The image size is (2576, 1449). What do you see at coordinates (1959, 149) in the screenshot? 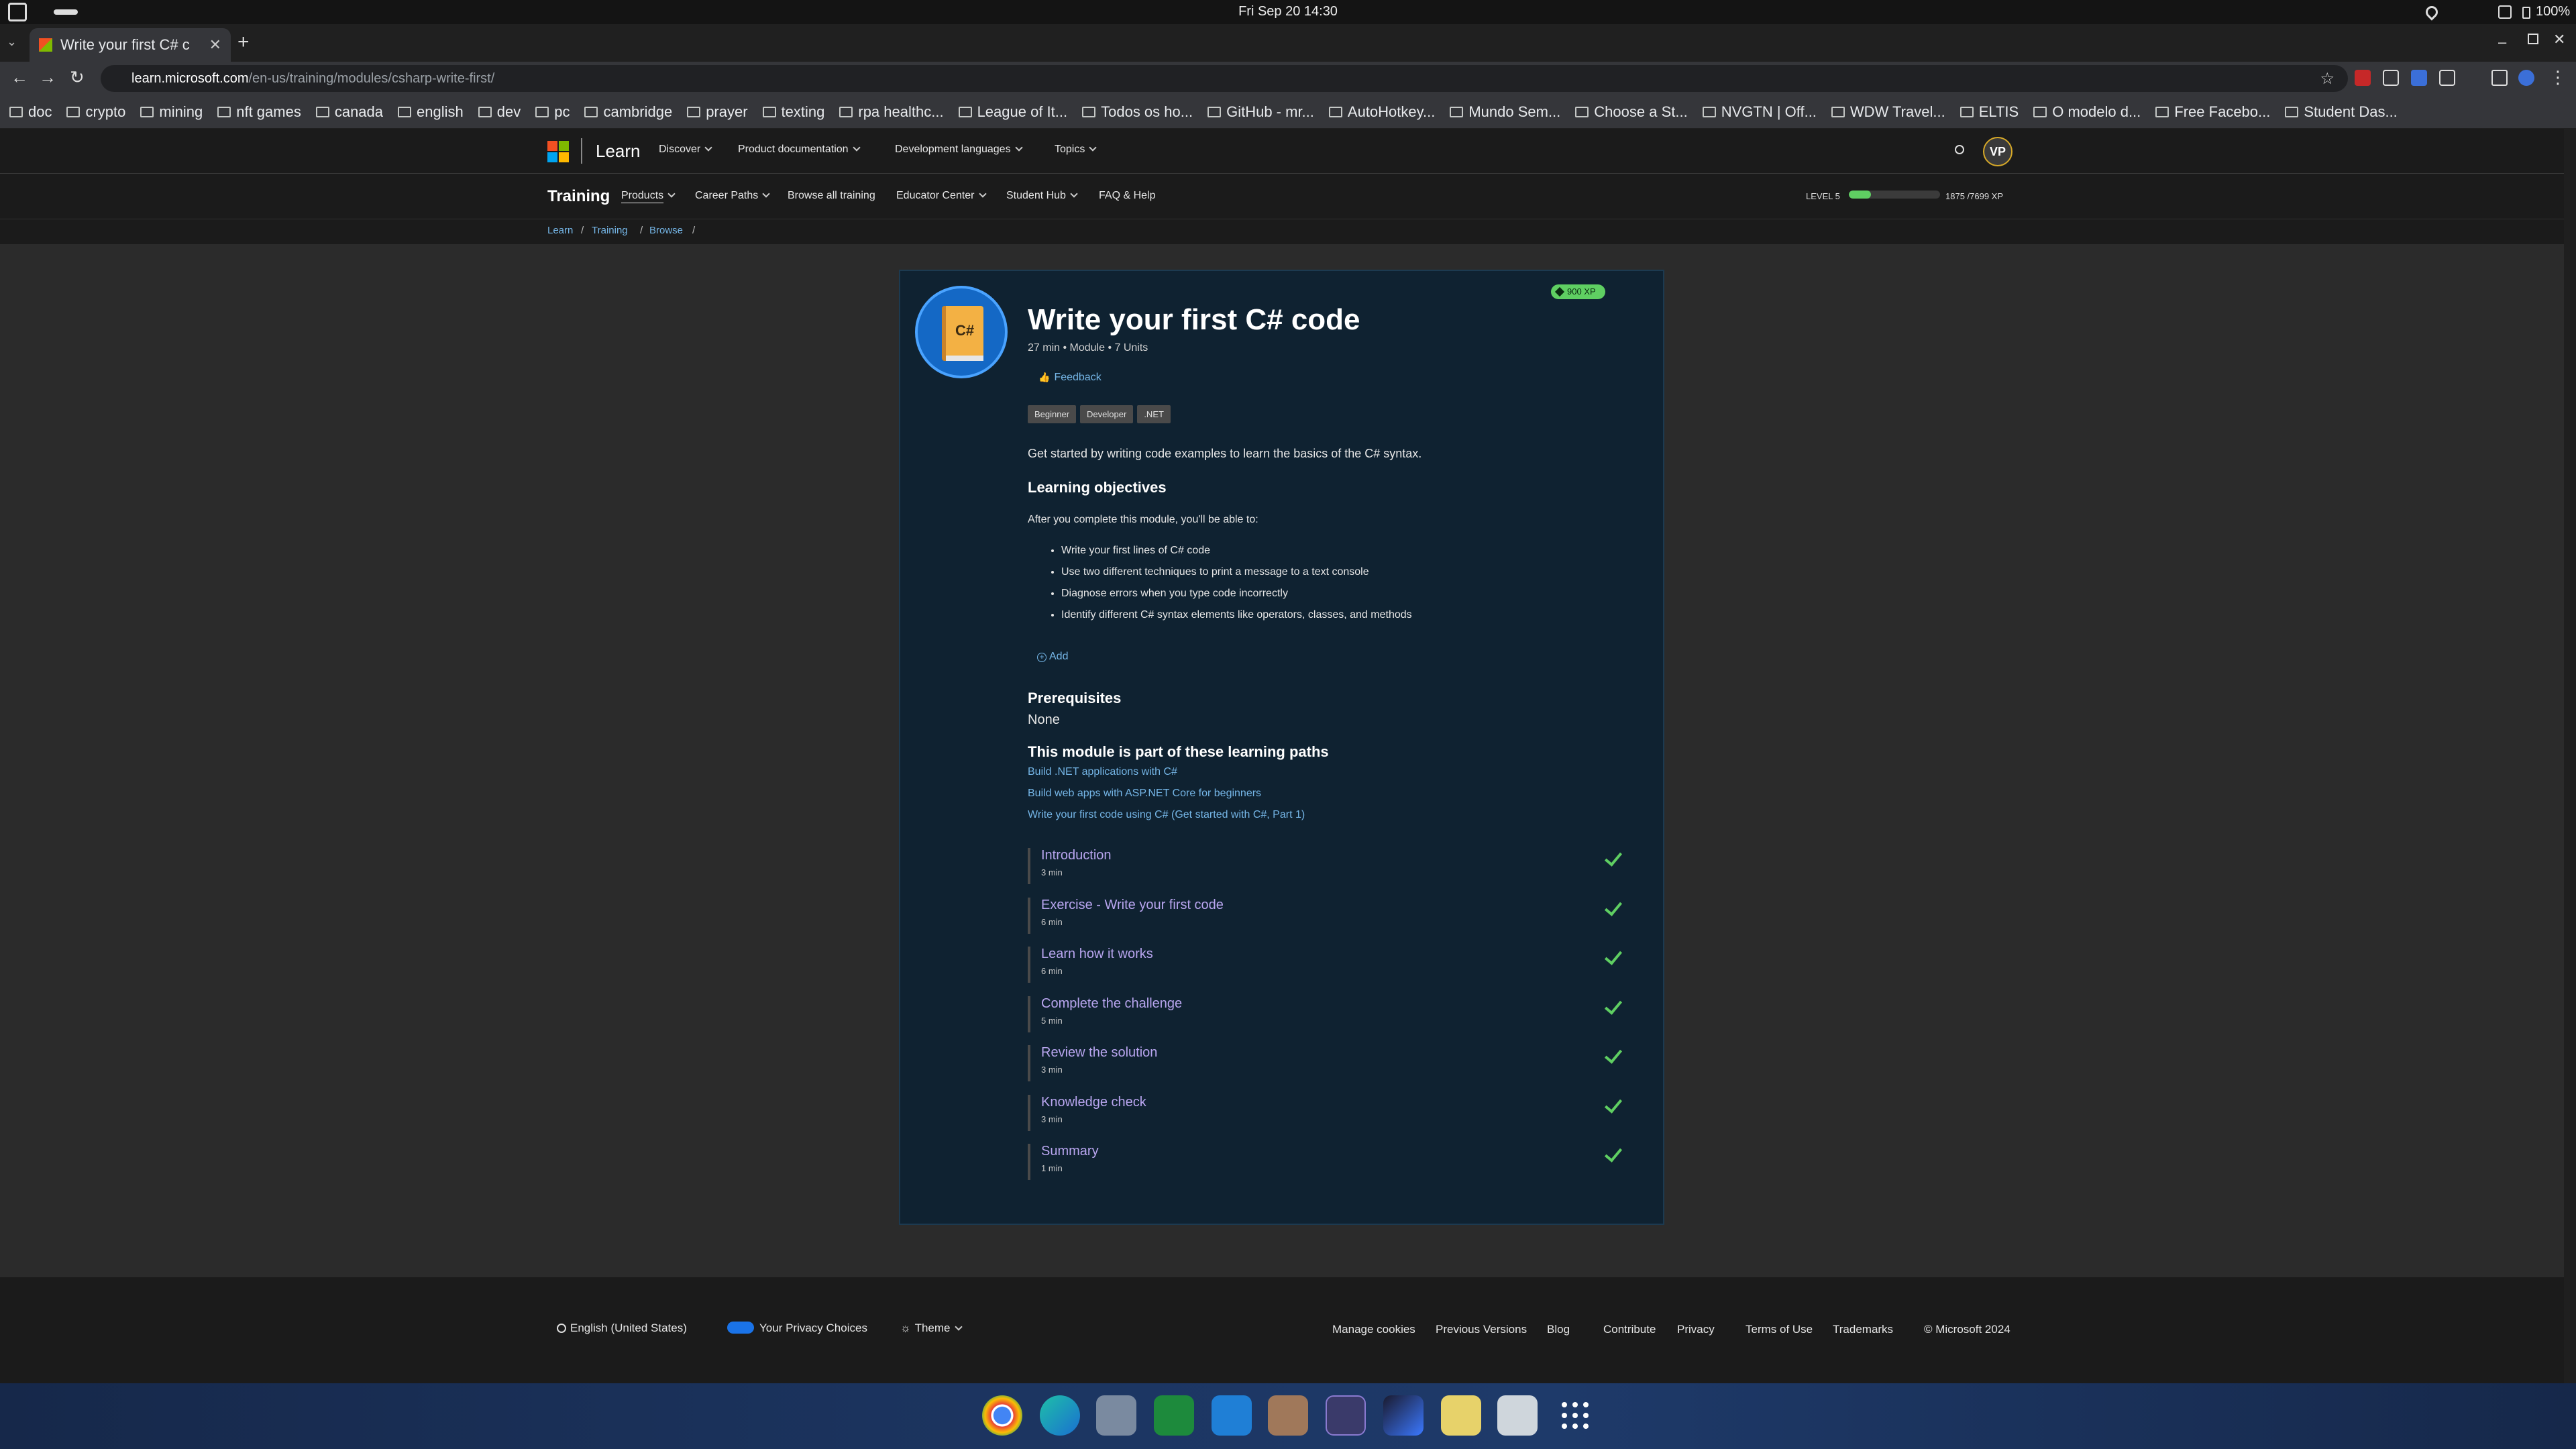
I see `search-icon` at bounding box center [1959, 149].